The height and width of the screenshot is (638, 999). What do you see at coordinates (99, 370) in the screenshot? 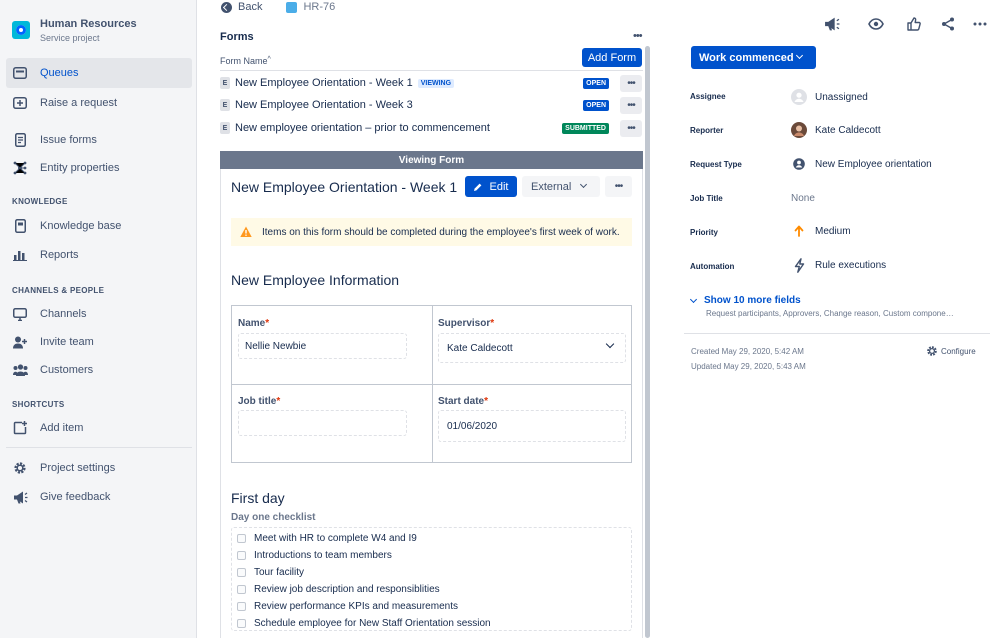
I see `sidebar-item-customers: Customers` at bounding box center [99, 370].